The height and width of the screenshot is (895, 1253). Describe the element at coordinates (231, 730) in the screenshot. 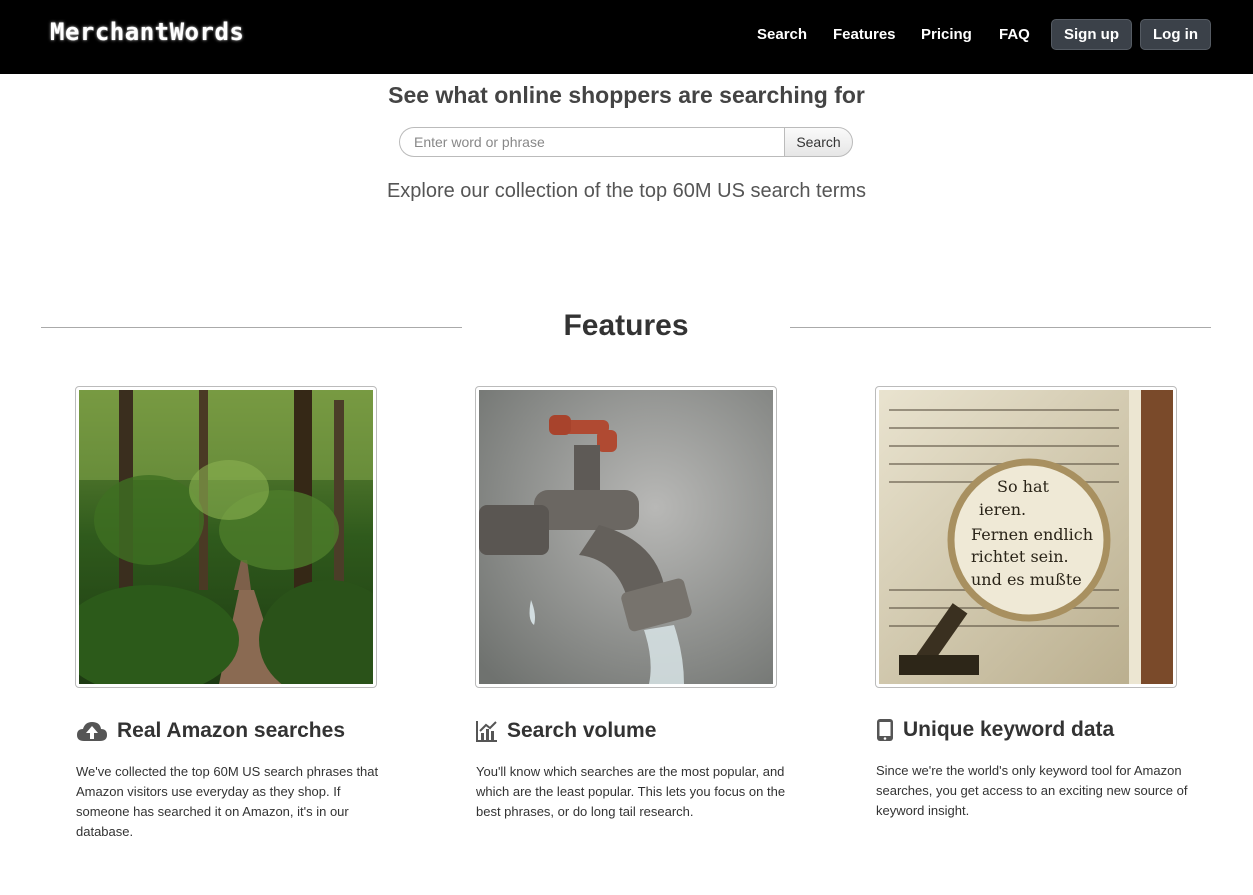

I see `feature-title-label: Real Amazon searches` at that location.